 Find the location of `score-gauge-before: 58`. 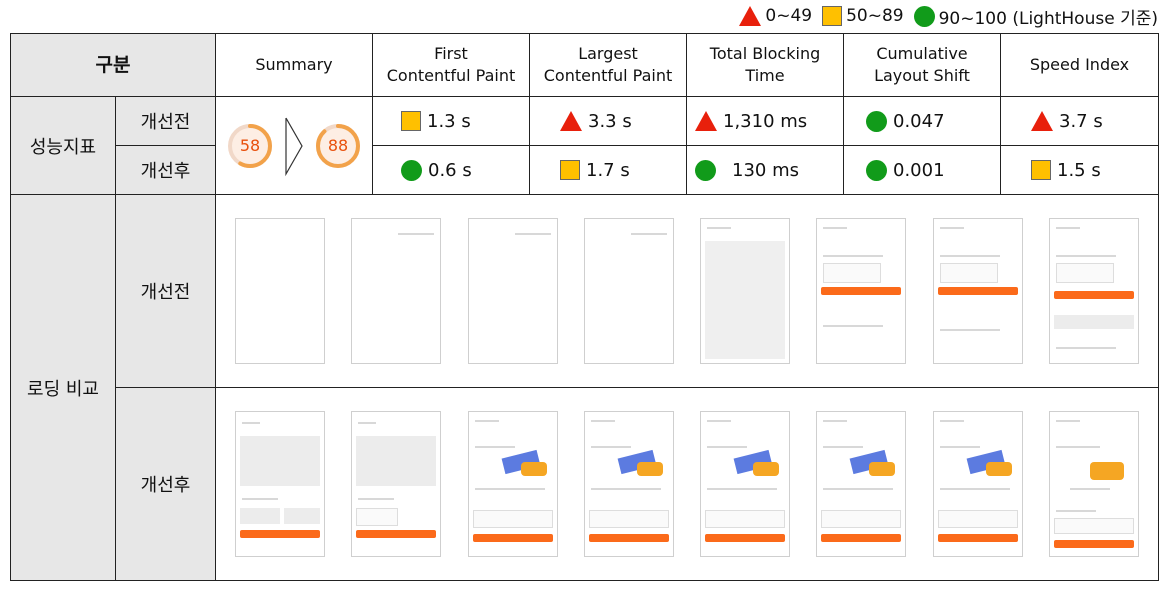

score-gauge-before: 58 is located at coordinates (250, 146).